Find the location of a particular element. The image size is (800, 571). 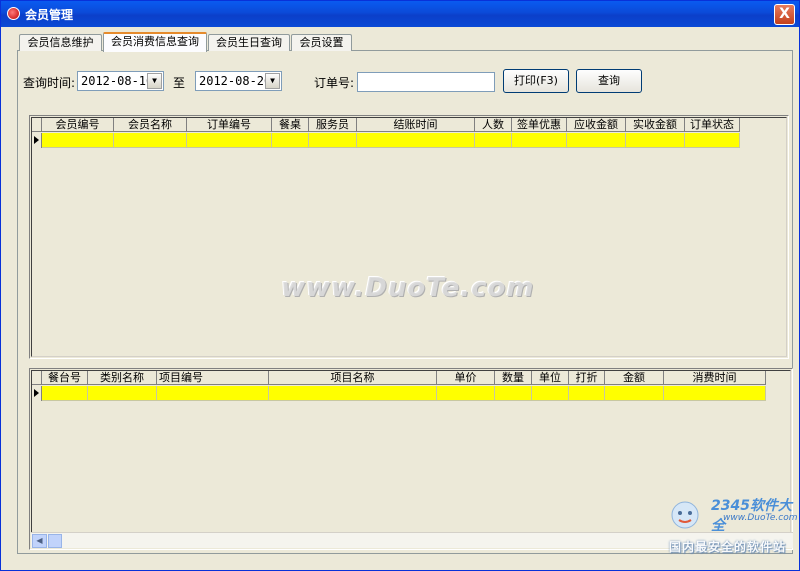

start-date-dropdown-icon: ▼ is located at coordinates (154, 81).